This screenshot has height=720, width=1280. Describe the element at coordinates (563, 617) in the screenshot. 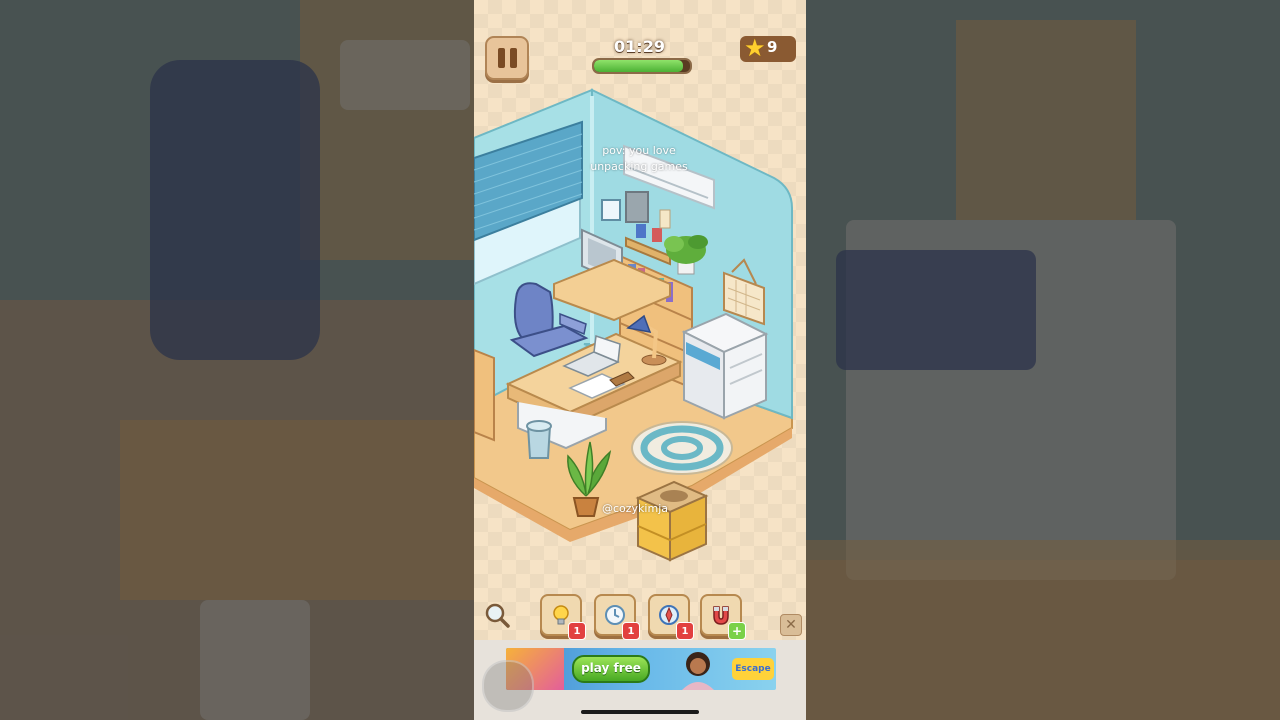

I see `hint-tool-button: 1` at that location.